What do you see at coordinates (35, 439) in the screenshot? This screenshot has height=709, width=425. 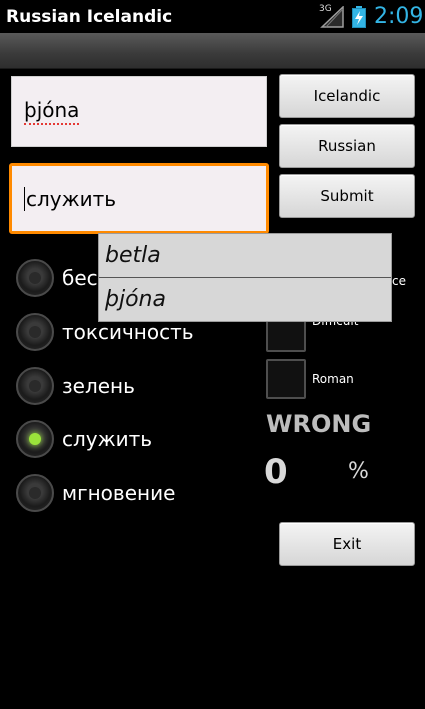 I see `radio-button-selected` at bounding box center [35, 439].